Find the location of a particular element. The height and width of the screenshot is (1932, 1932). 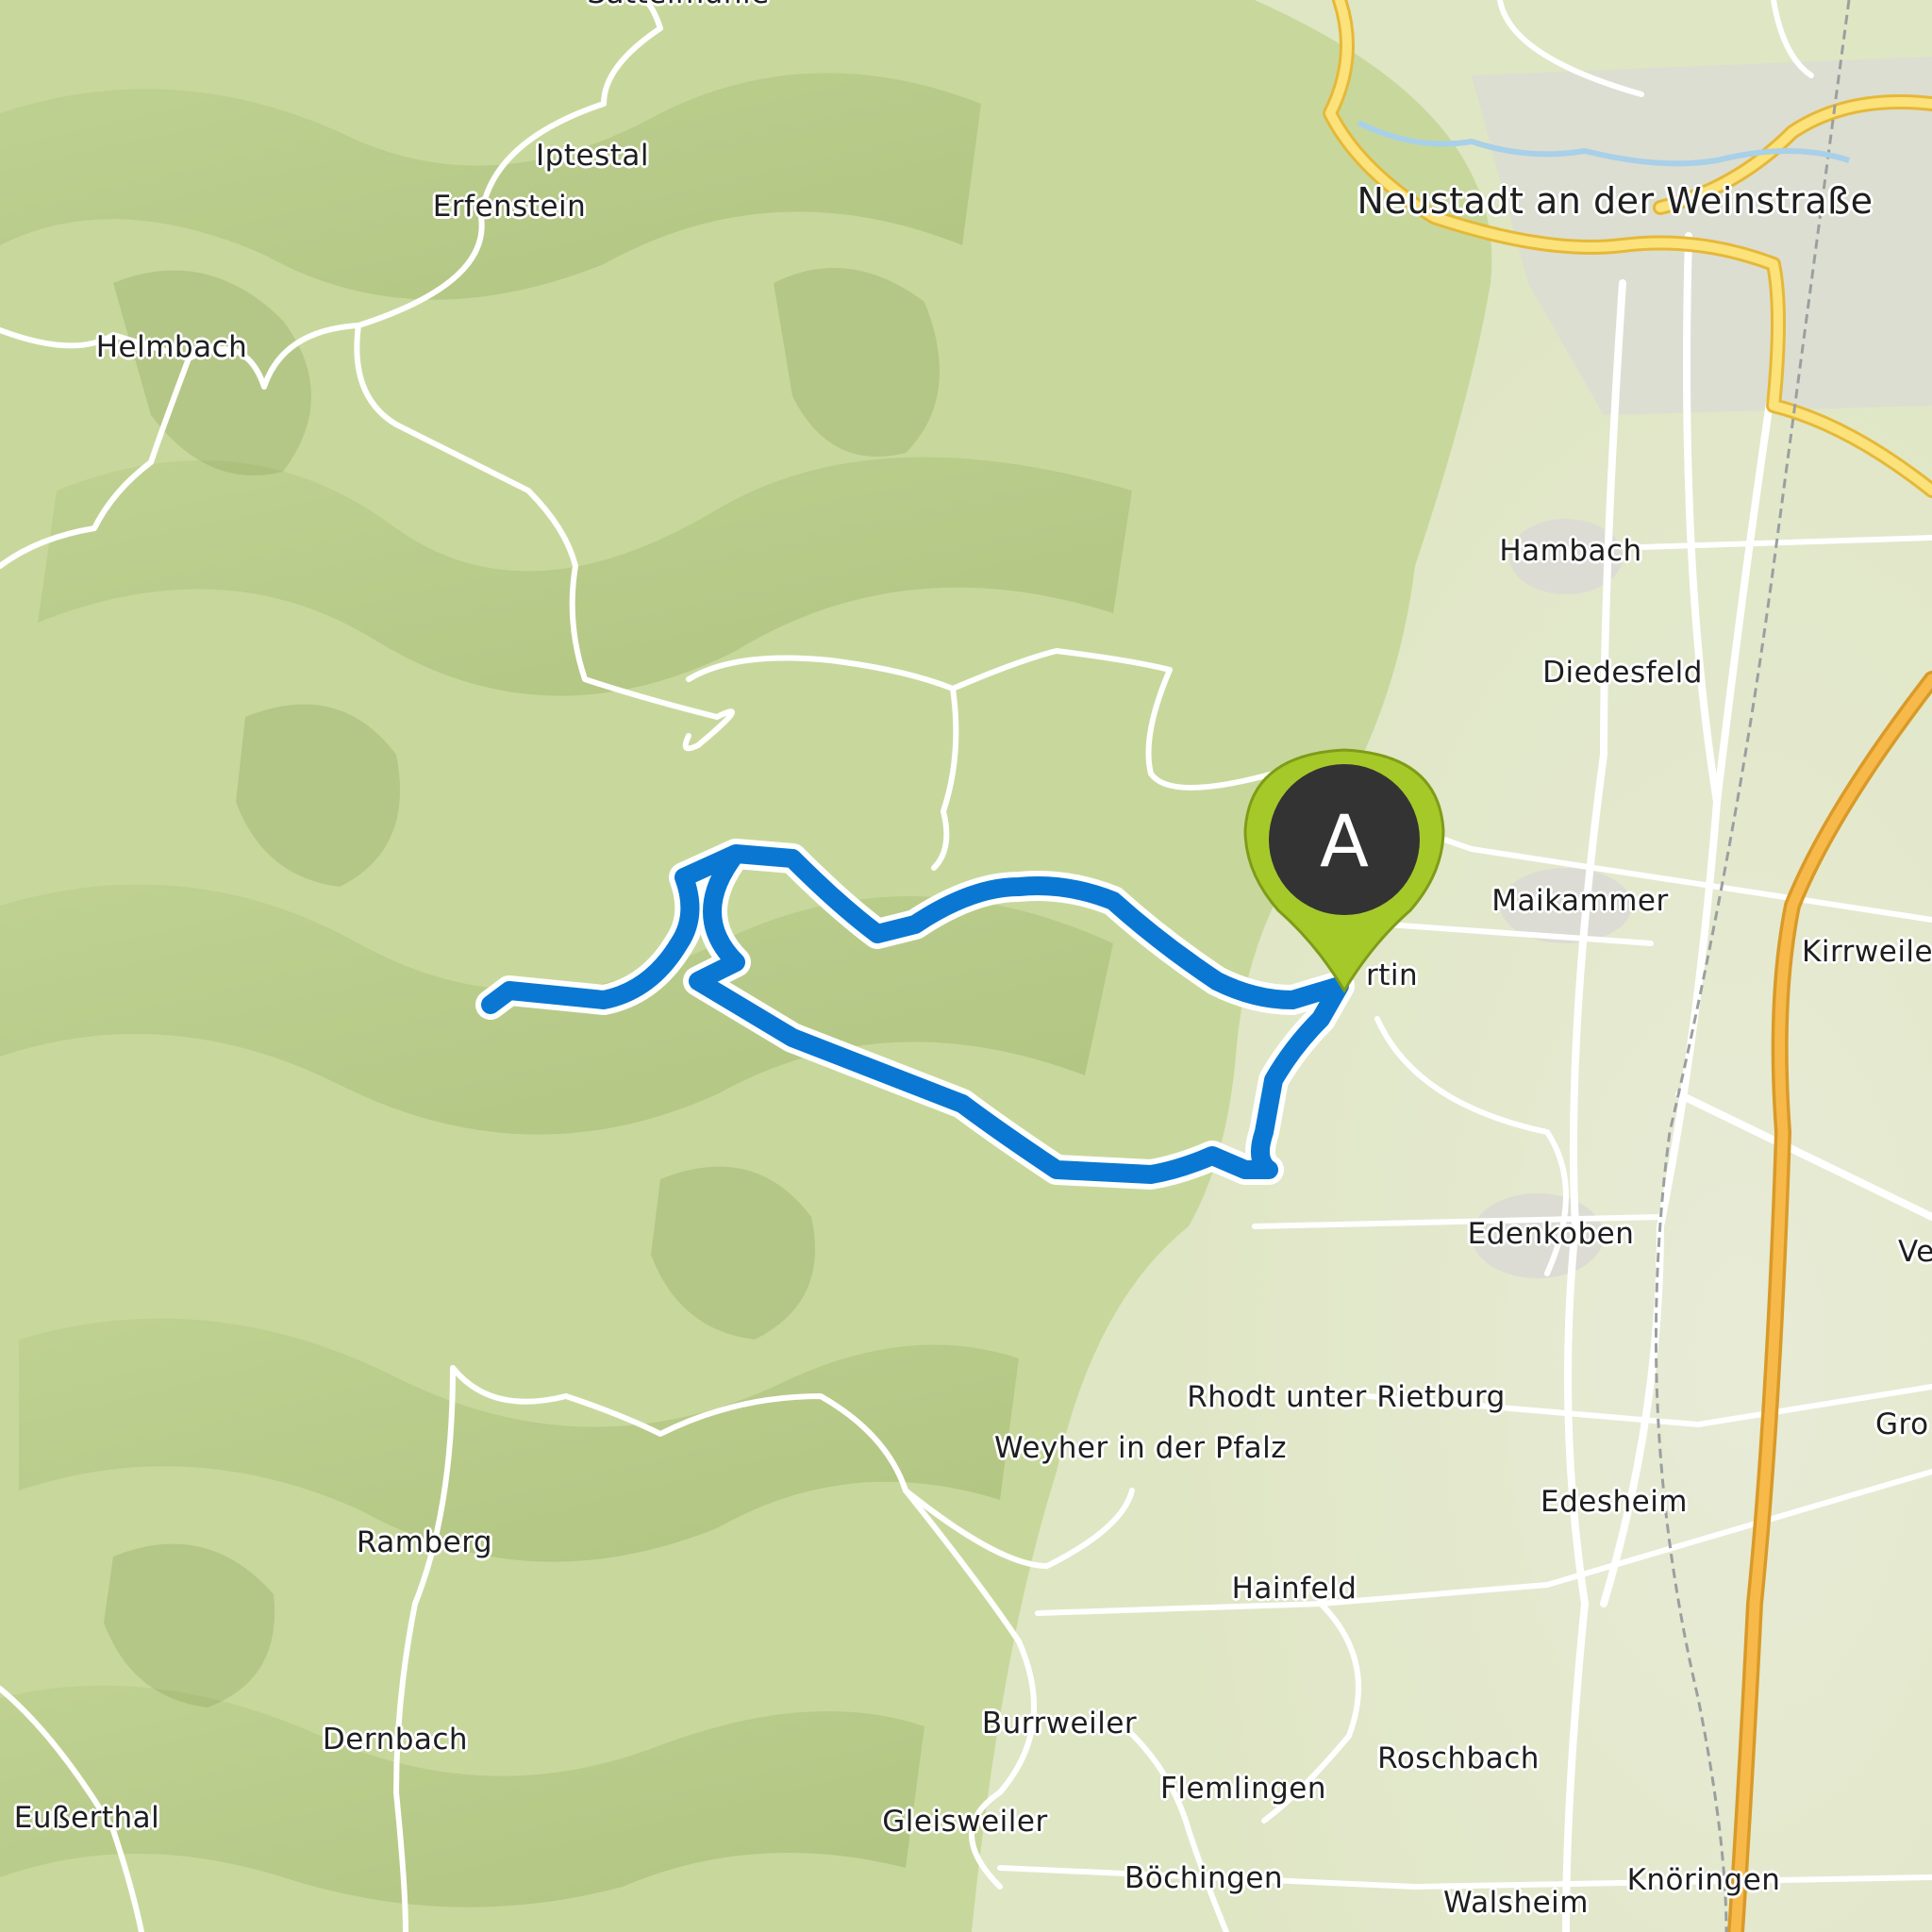

place-label-kirrweiler: Kirrweile is located at coordinates (1867, 952).